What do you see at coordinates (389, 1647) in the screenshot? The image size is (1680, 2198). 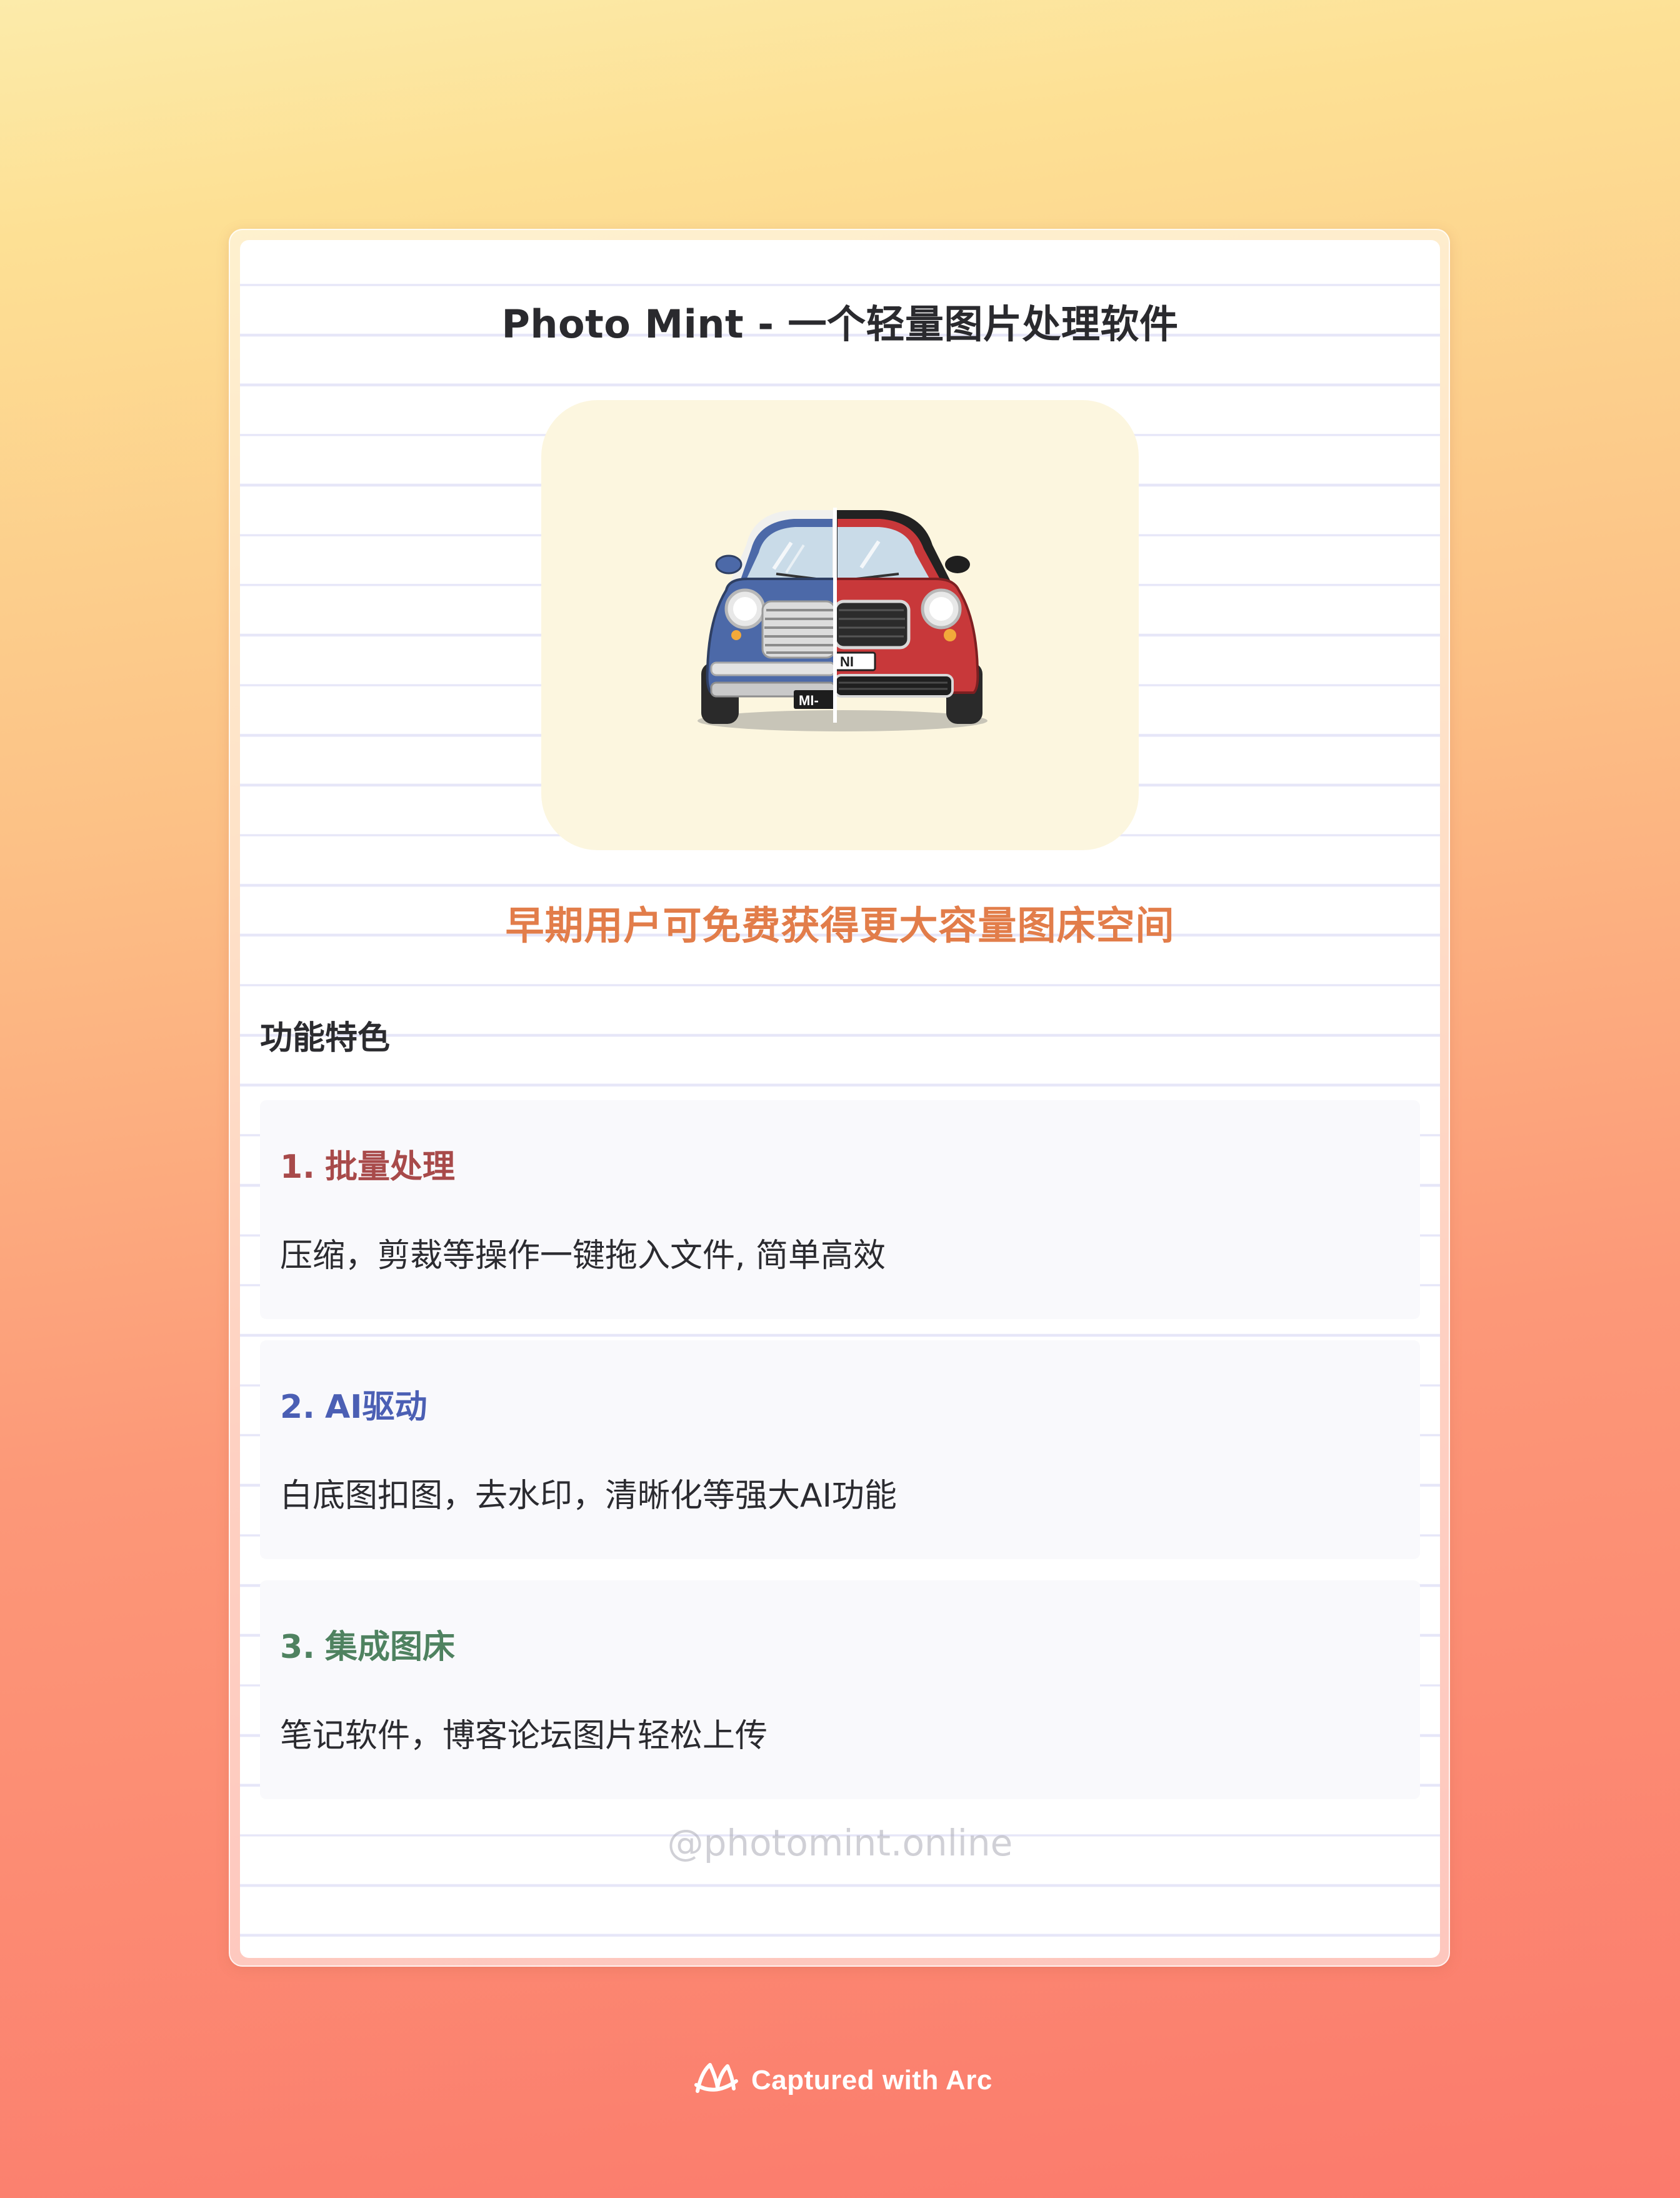 I see `feature-title-text: 集成图床` at bounding box center [389, 1647].